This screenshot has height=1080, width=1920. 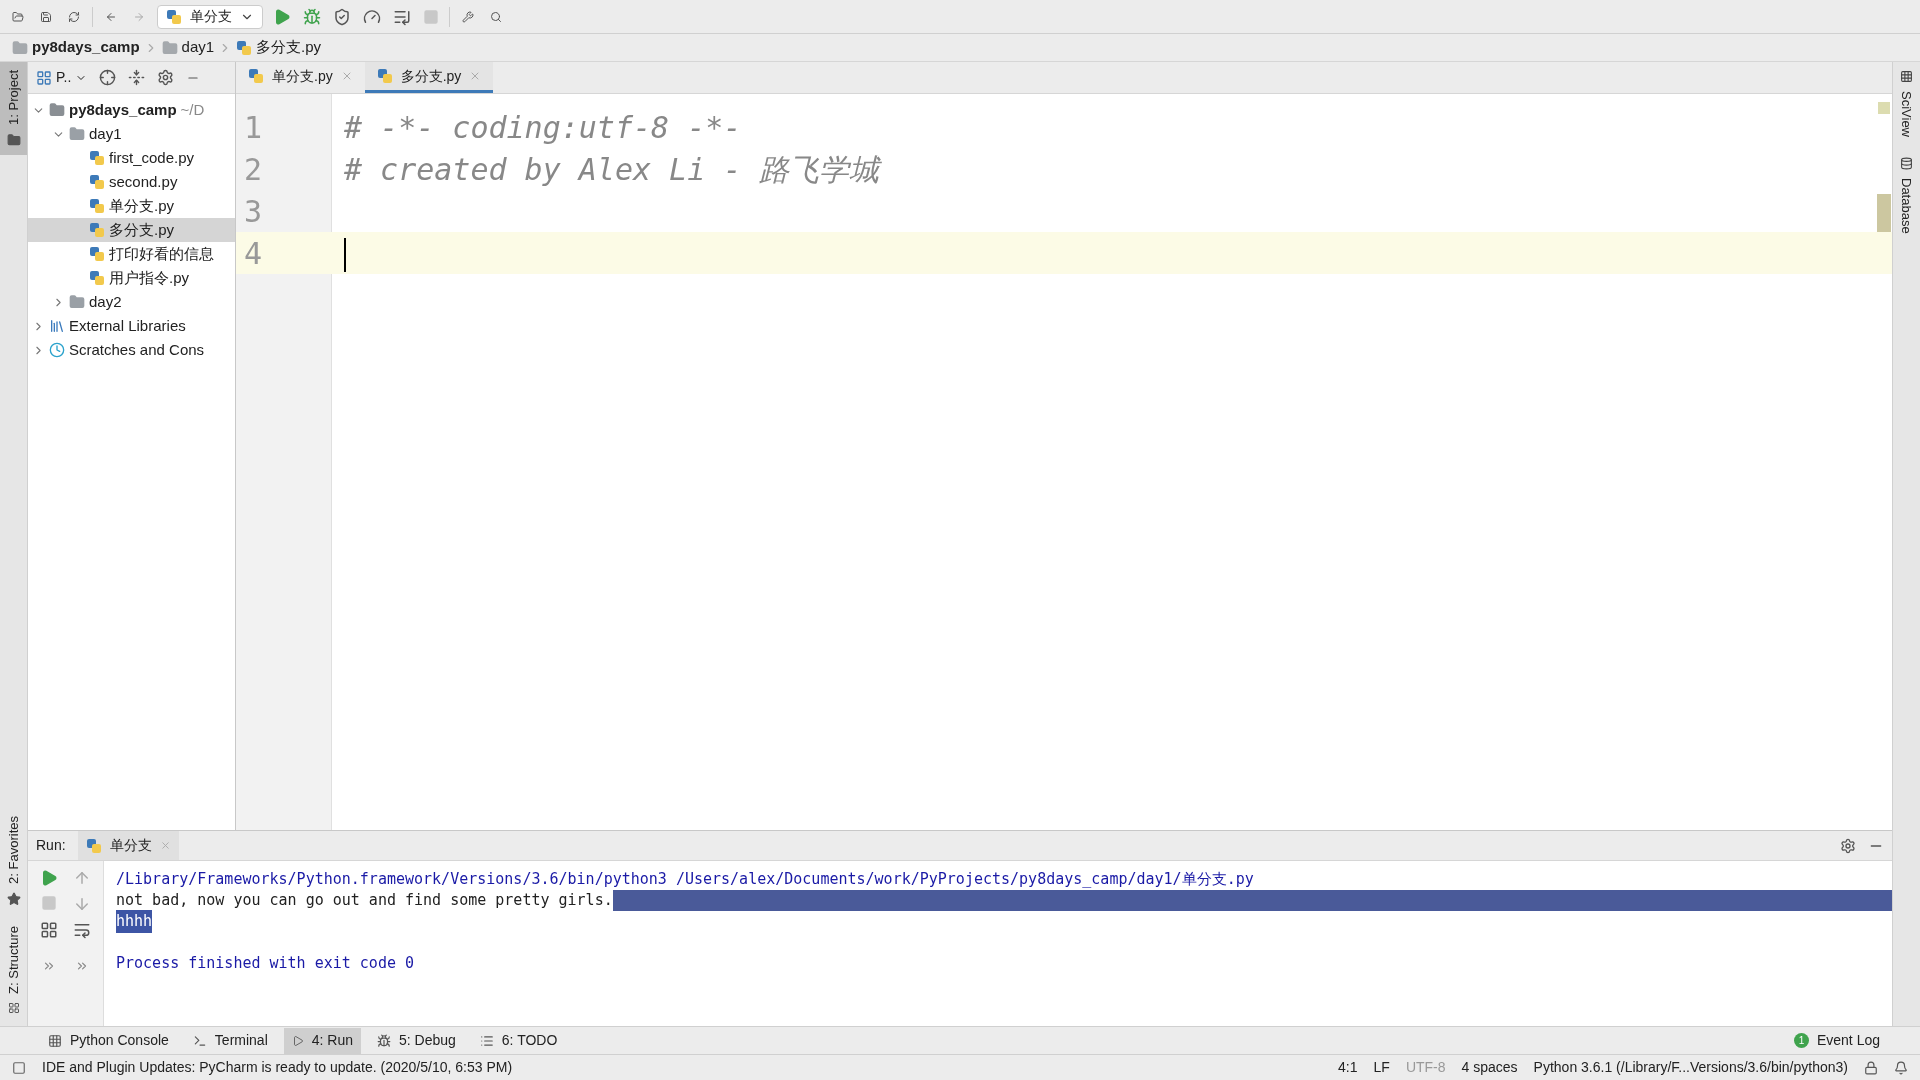 I want to click on lock-icon, so click(x=1871, y=1067).